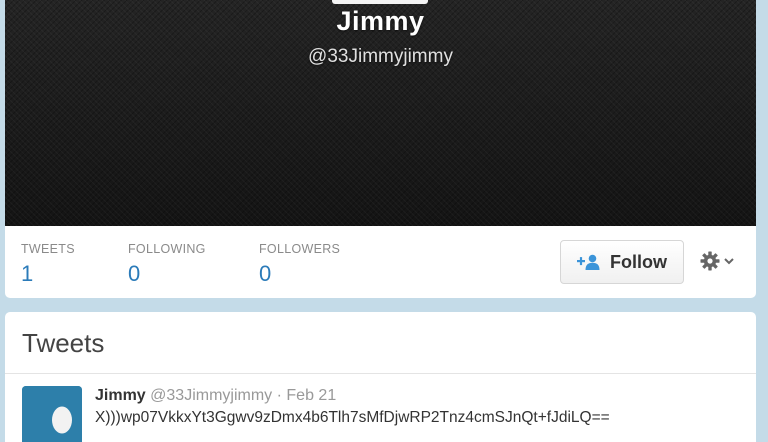  I want to click on gear-icon, so click(710, 261).